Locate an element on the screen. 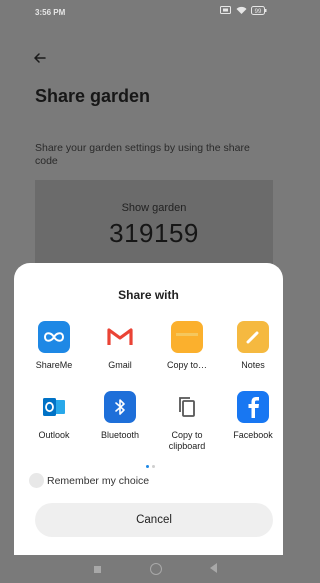  cancel-button: Cancel is located at coordinates (154, 520).